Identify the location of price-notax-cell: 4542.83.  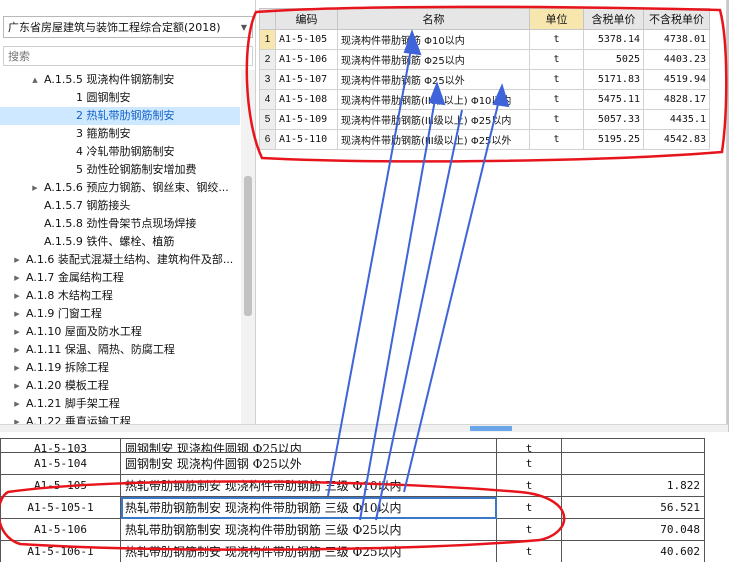
(676, 139).